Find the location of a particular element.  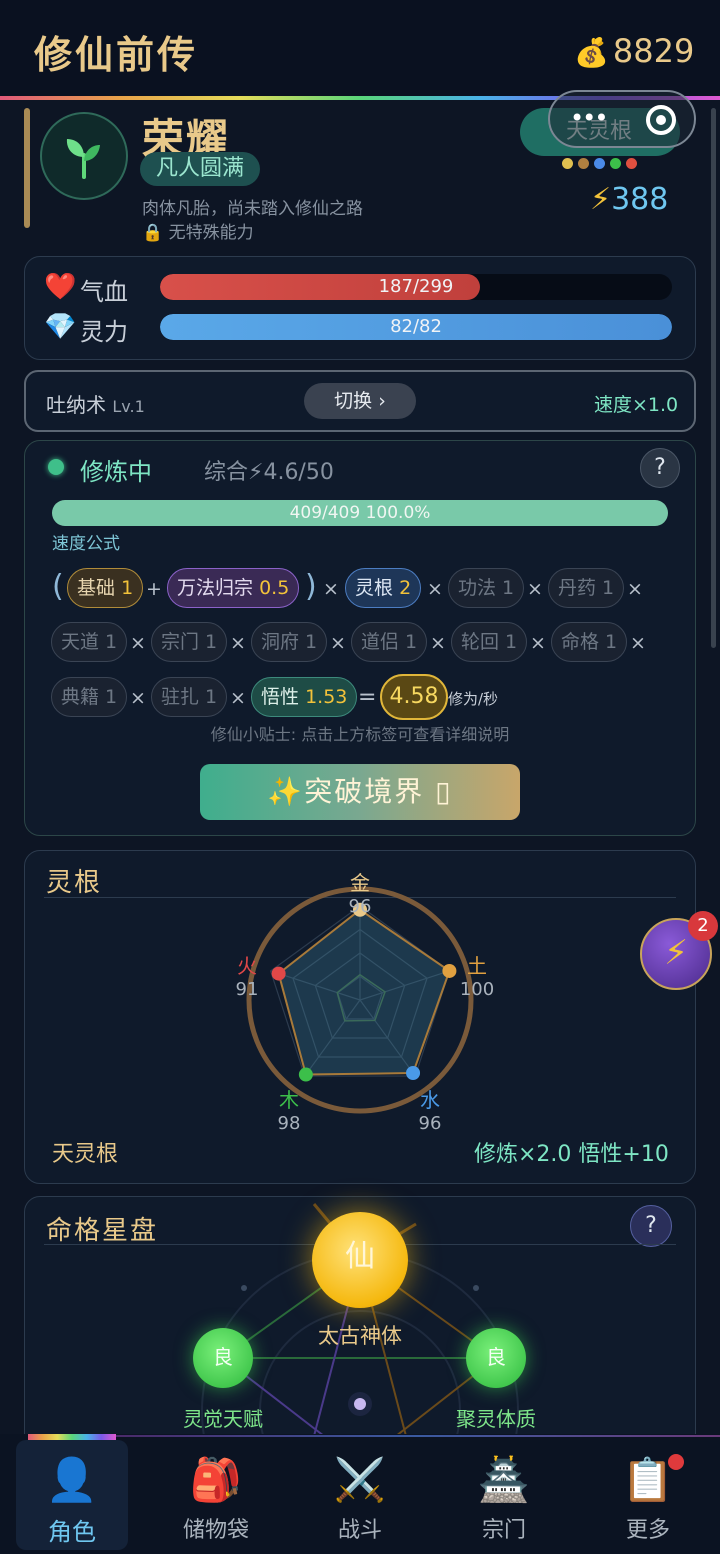

chip-heaven: 天道 1 is located at coordinates (89, 642).